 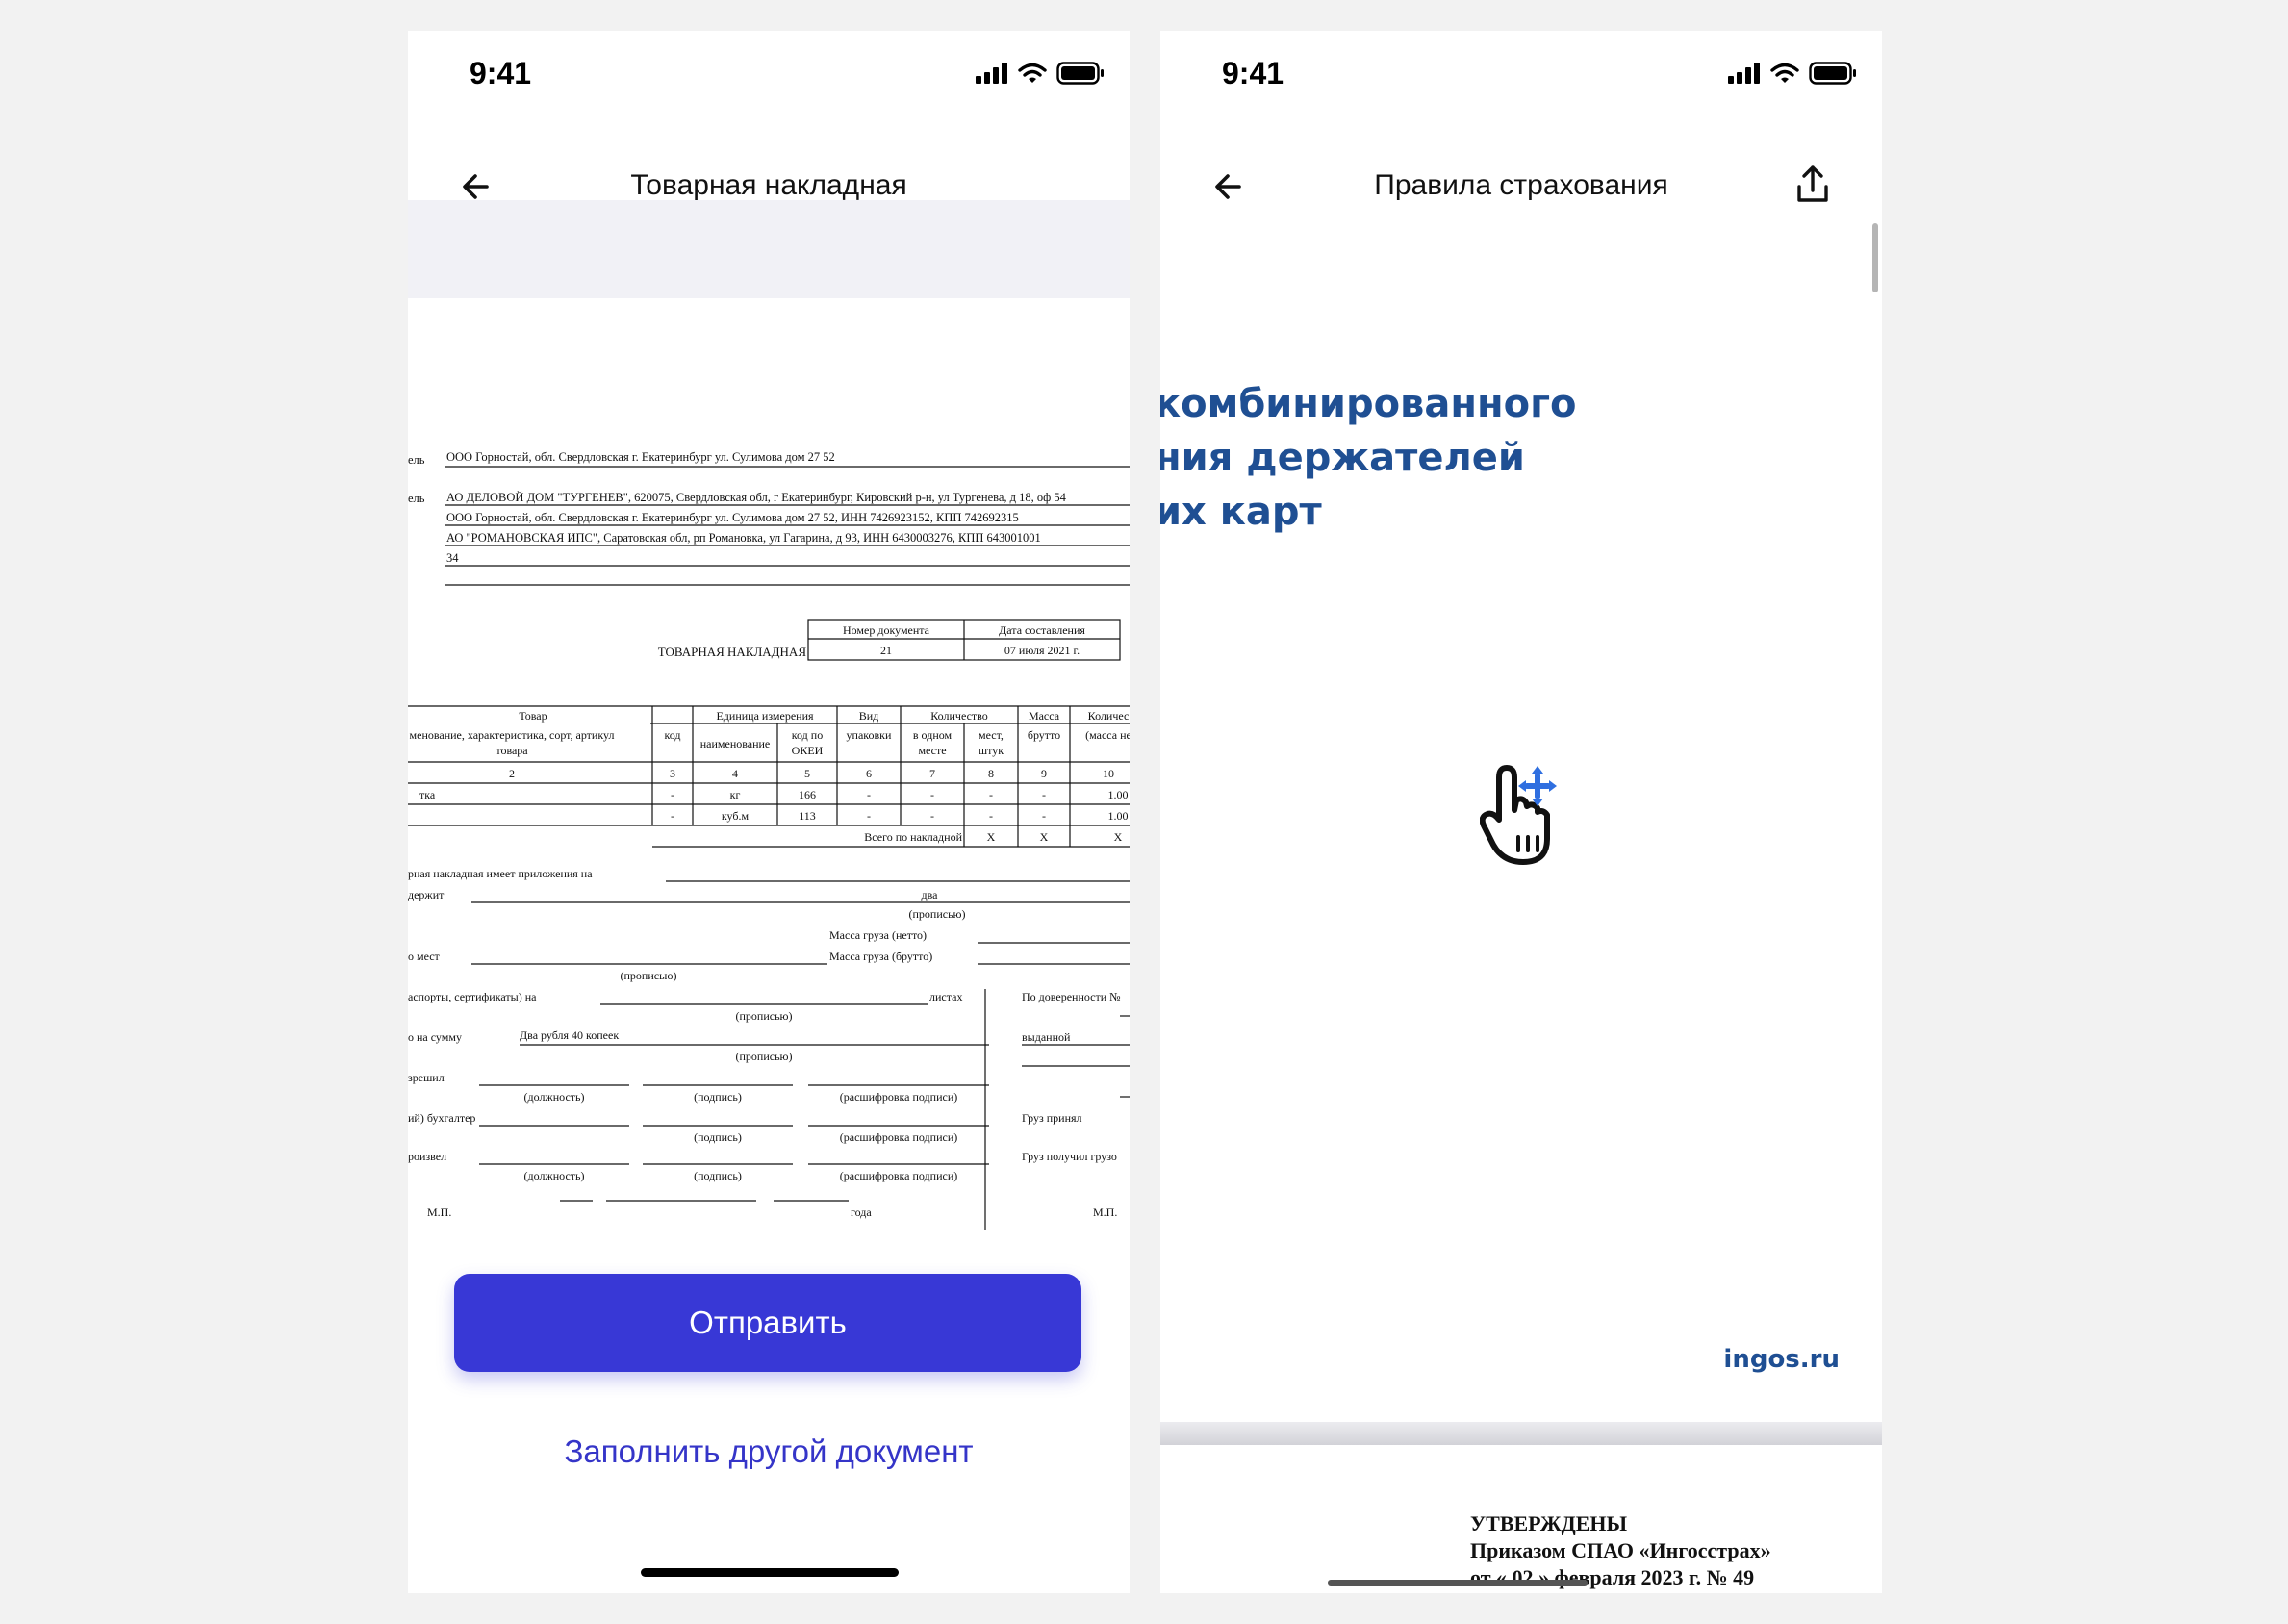 I want to click on page-title: Правила страхования, so click(x=1521, y=185).